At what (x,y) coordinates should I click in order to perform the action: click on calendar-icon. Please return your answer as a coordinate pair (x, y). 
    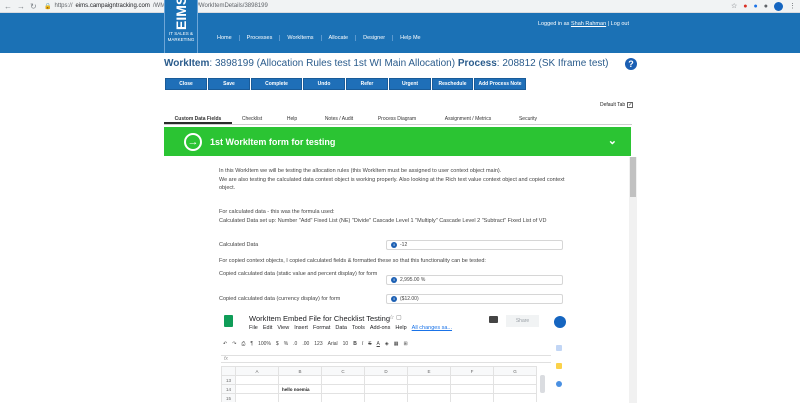
    Looking at the image, I should click on (559, 348).